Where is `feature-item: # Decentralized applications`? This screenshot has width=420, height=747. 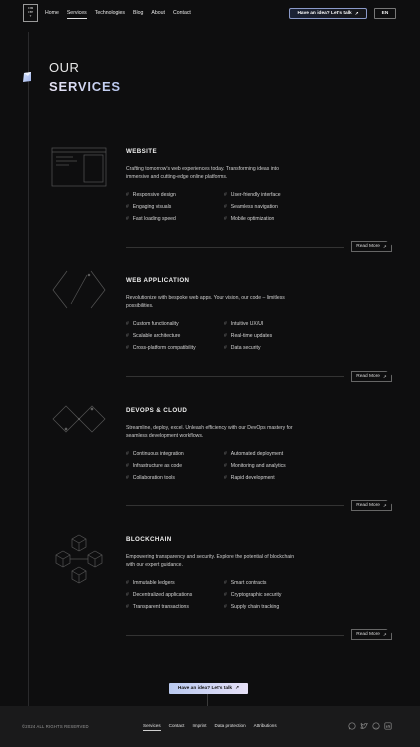
feature-item: # Decentralized applications is located at coordinates (159, 595).